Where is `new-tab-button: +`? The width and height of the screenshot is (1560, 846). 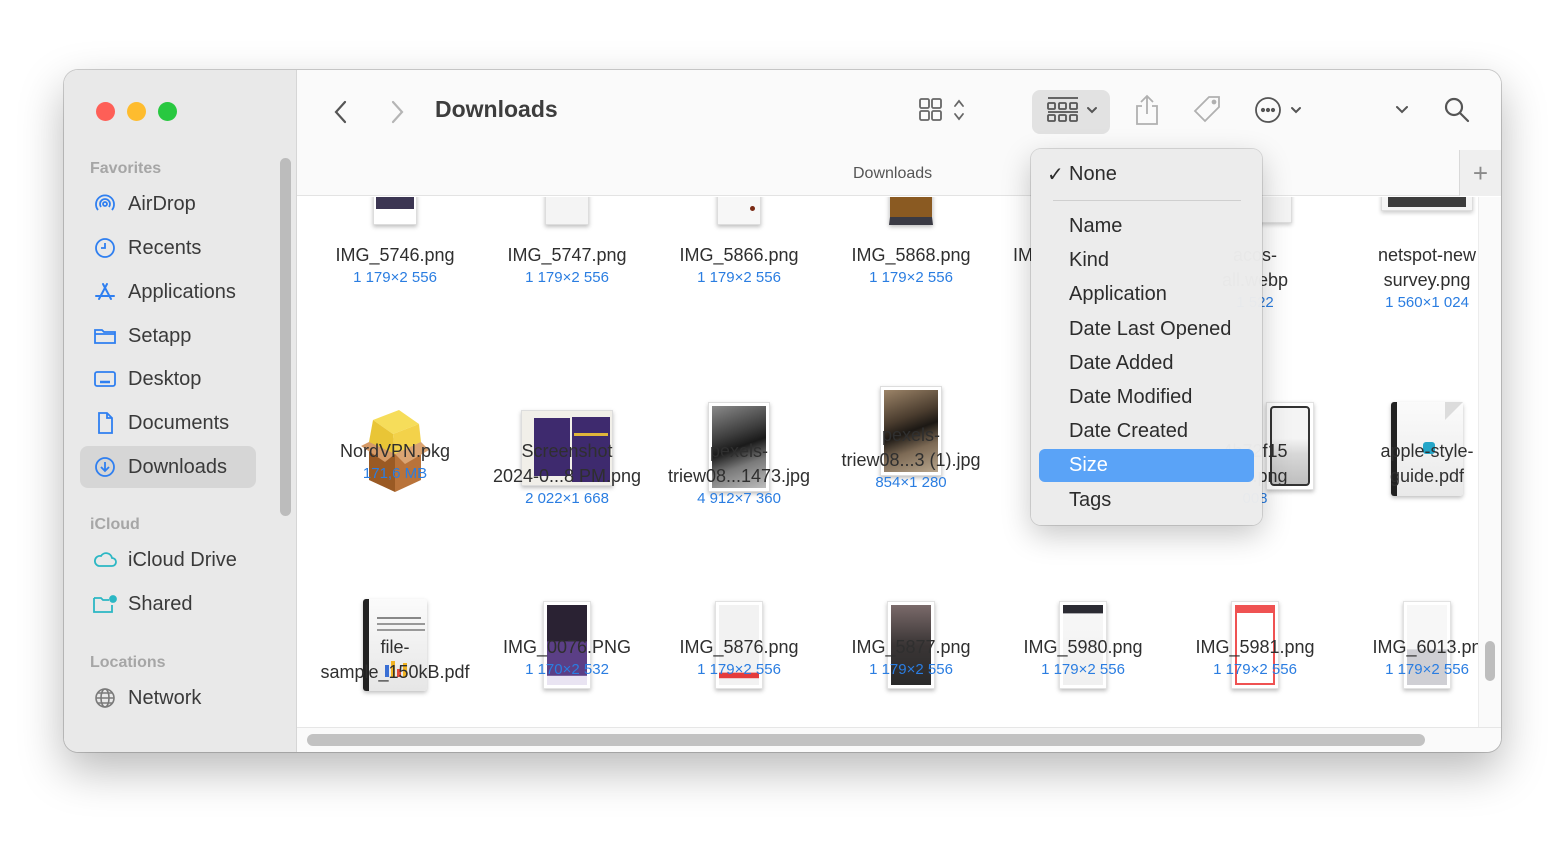 new-tab-button: + is located at coordinates (1480, 173).